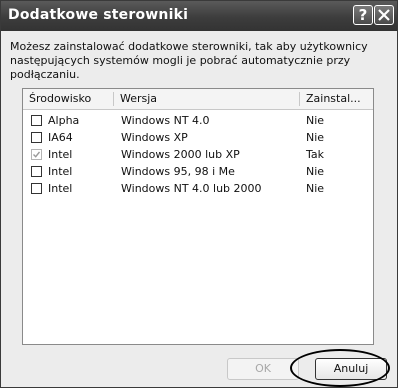 The image size is (398, 388). I want to click on help-icon: ?, so click(363, 15).